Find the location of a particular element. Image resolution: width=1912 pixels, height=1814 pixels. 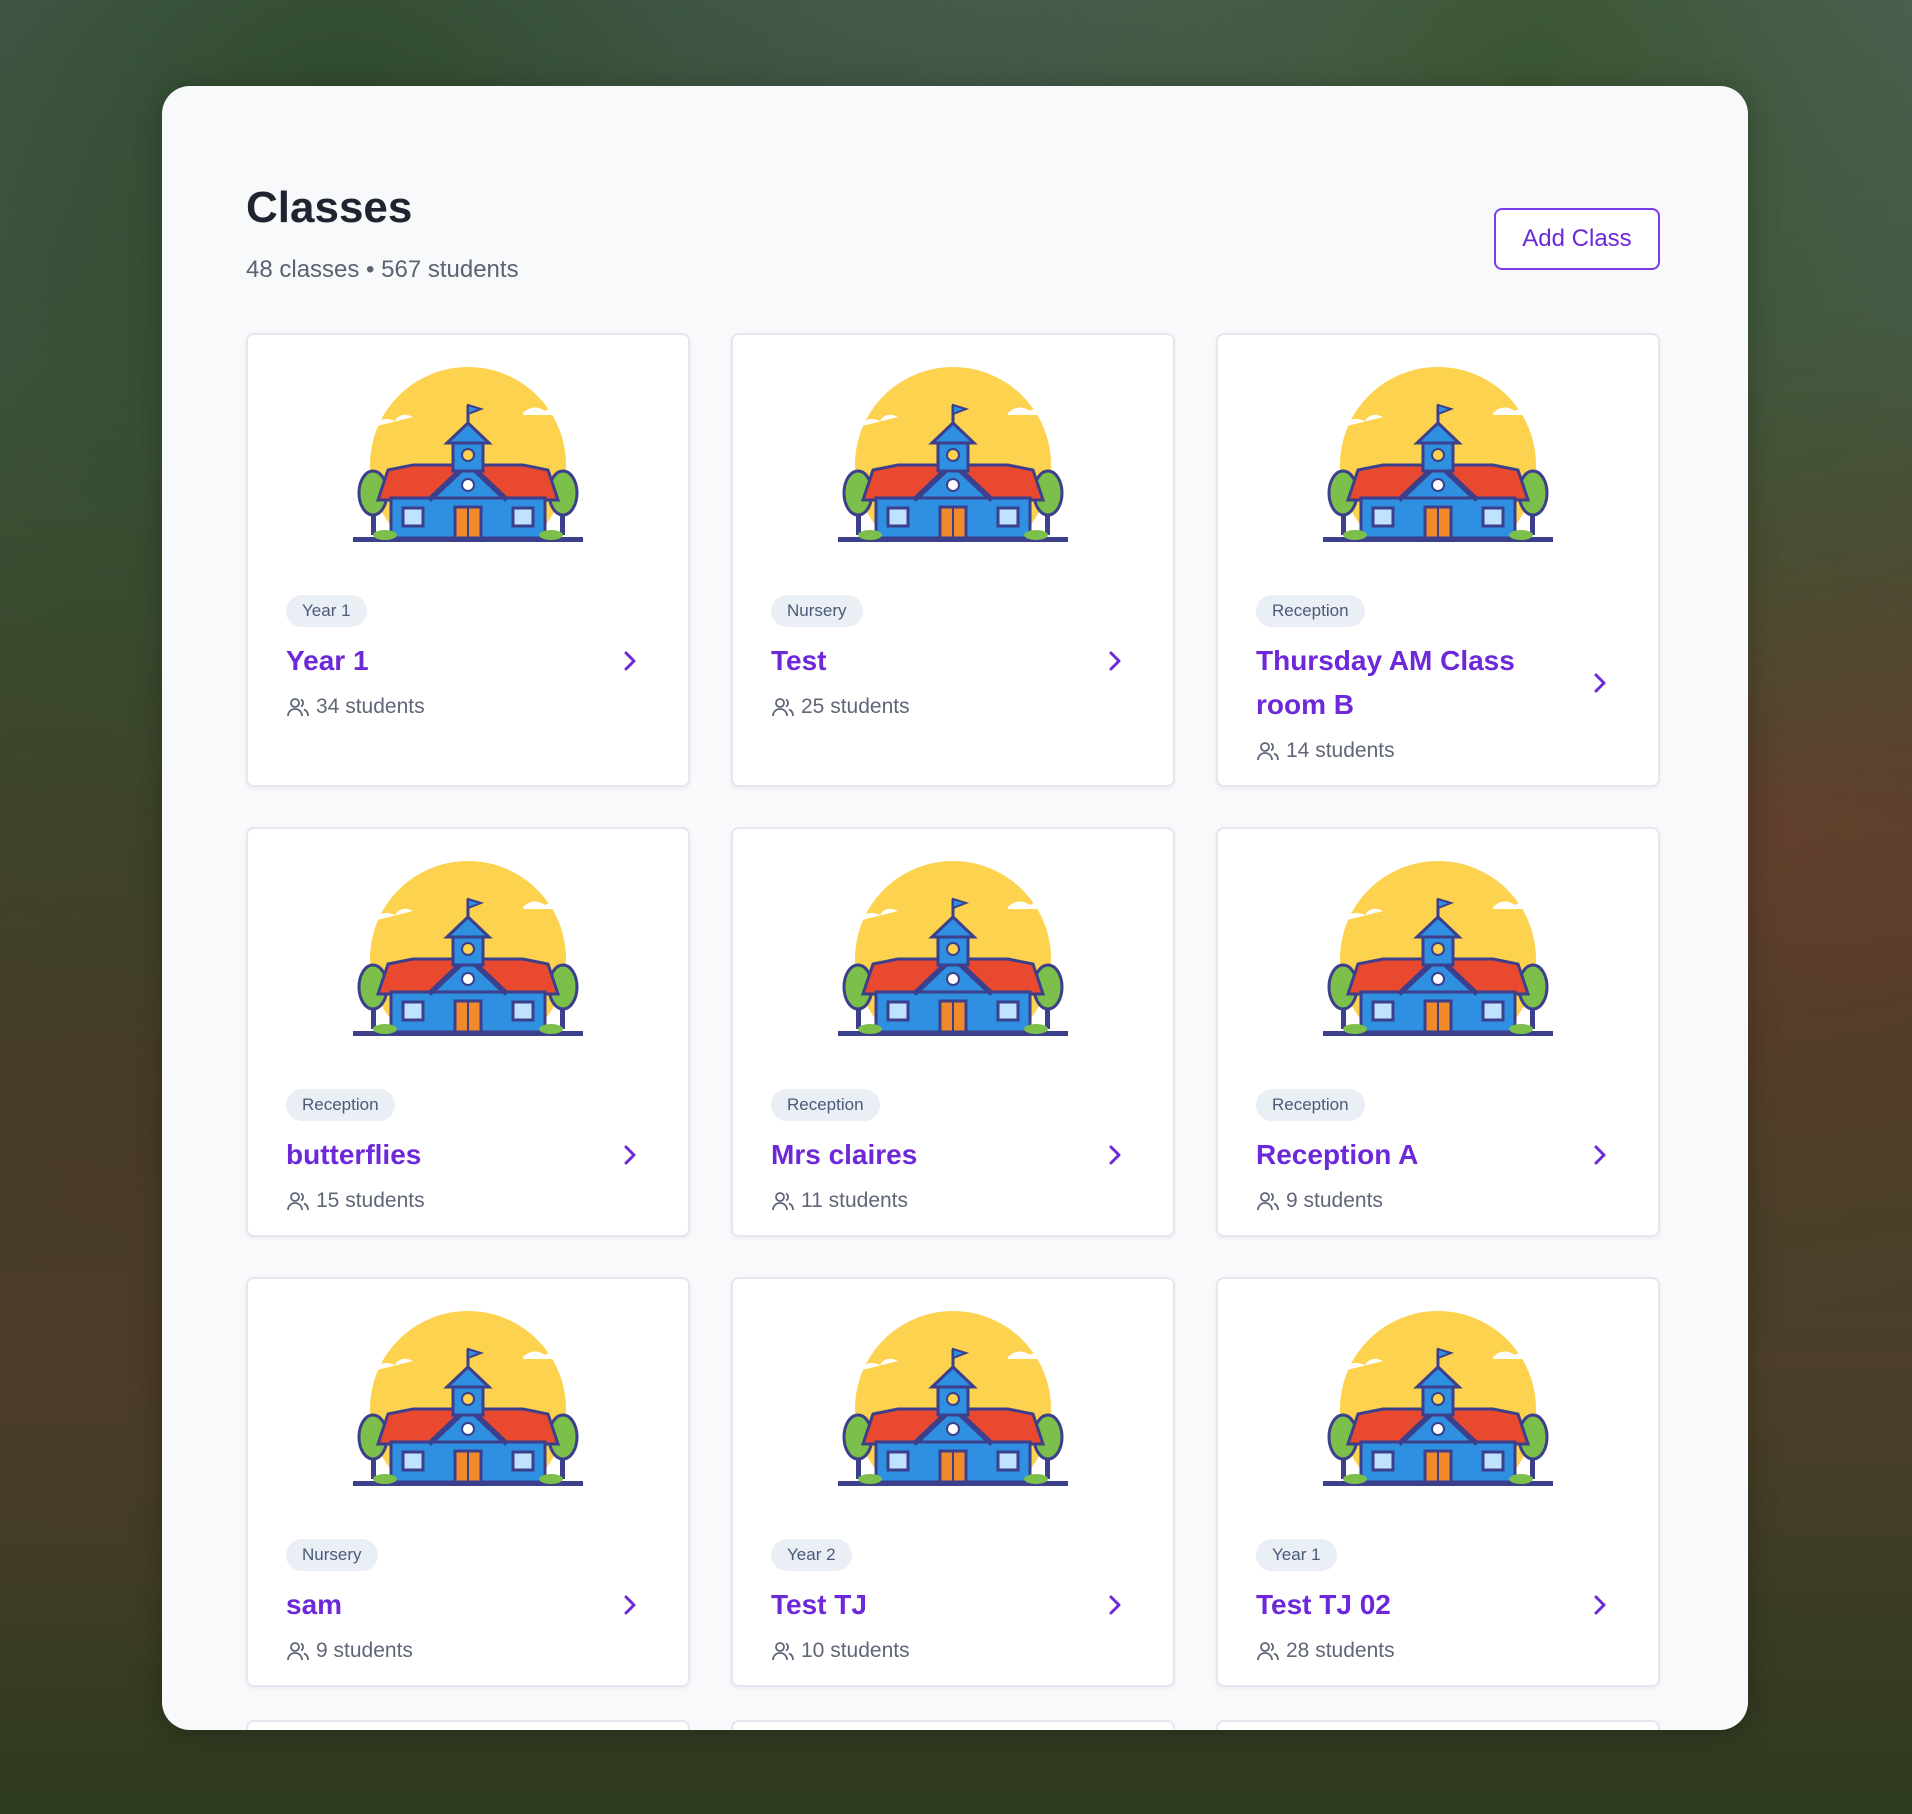

student-count-label: 11 students is located at coordinates (855, 1200).